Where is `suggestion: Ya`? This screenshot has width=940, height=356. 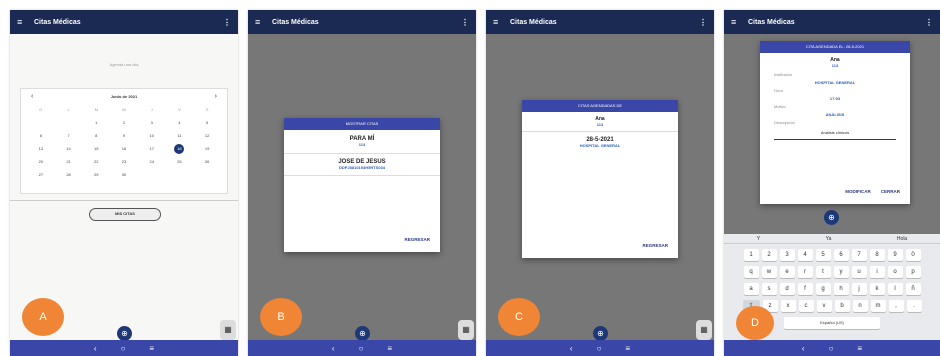 suggestion: Ya is located at coordinates (829, 238).